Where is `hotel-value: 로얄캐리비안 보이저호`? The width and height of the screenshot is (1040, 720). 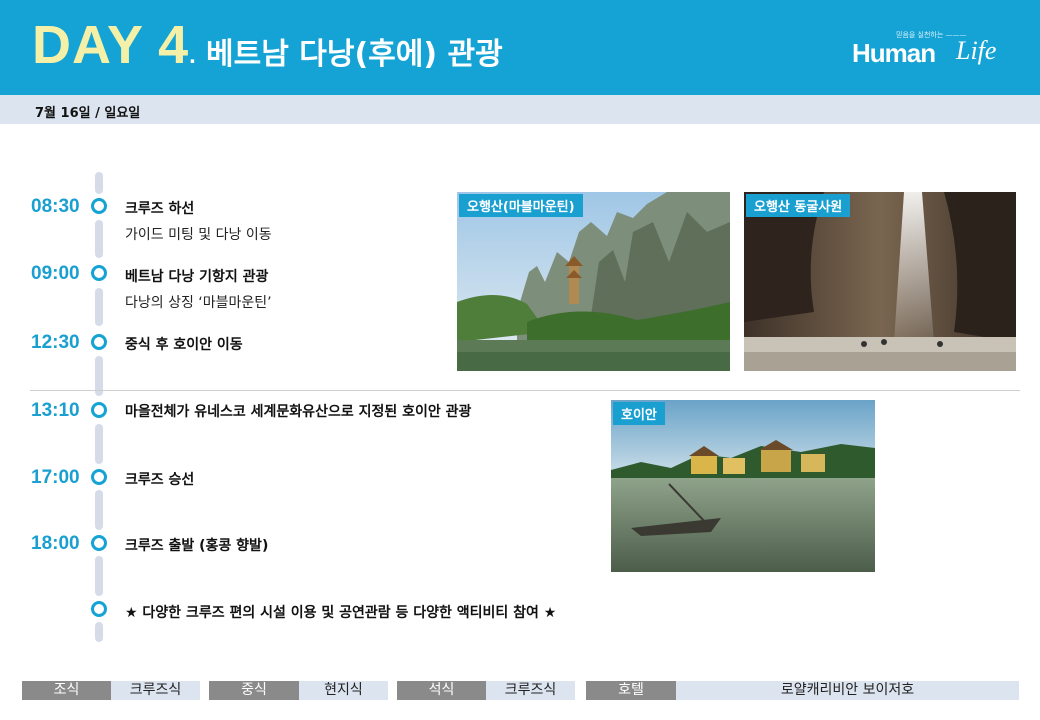
hotel-value: 로얄캐리비안 보이저호 is located at coordinates (847, 690).